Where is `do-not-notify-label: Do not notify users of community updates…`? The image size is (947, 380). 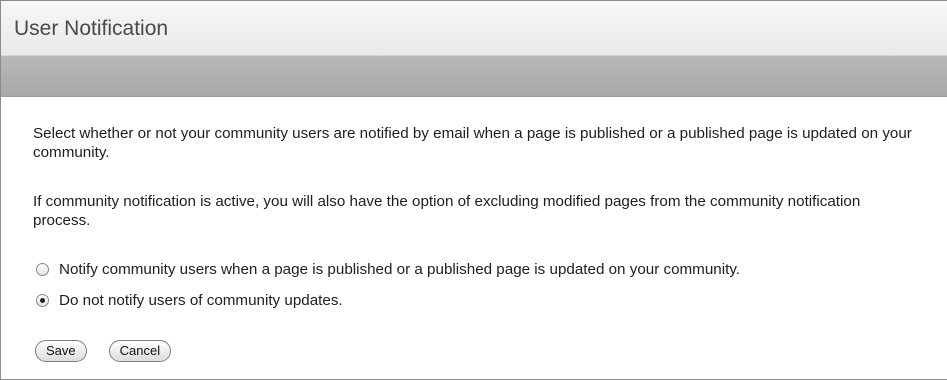 do-not-notify-label: Do not notify users of community updates… is located at coordinates (201, 300).